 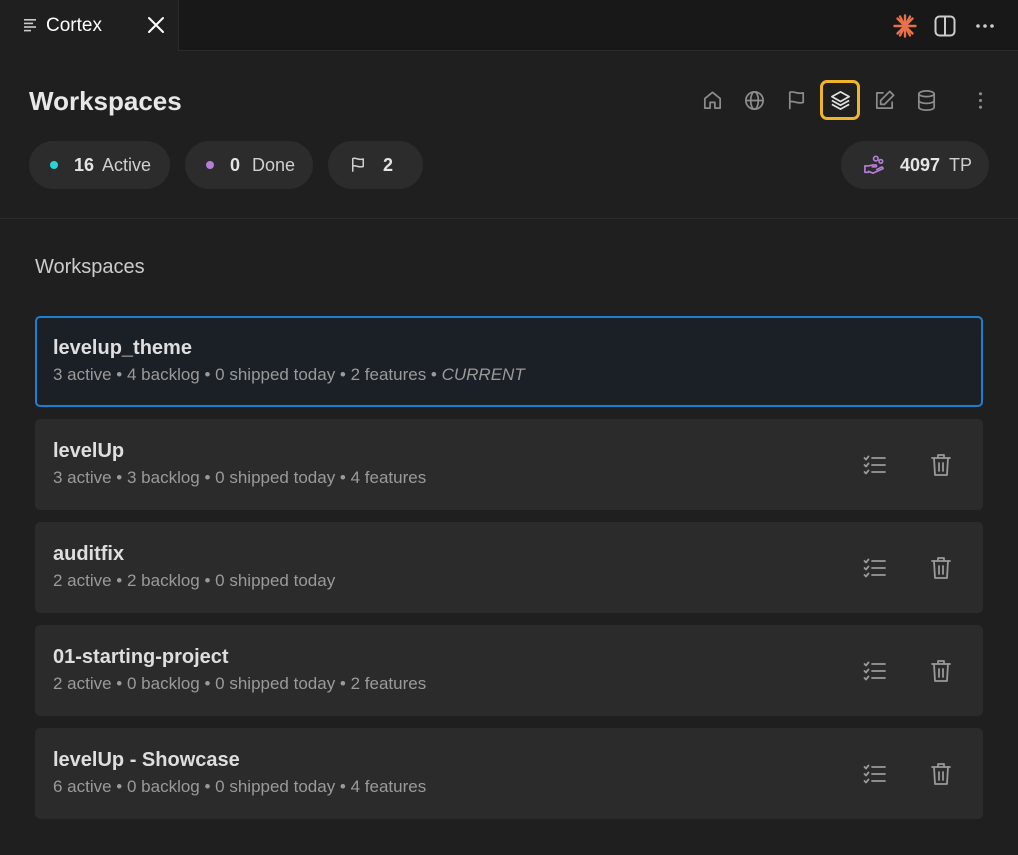 I want to click on tab-cortex: Cortex, so click(x=89, y=25).